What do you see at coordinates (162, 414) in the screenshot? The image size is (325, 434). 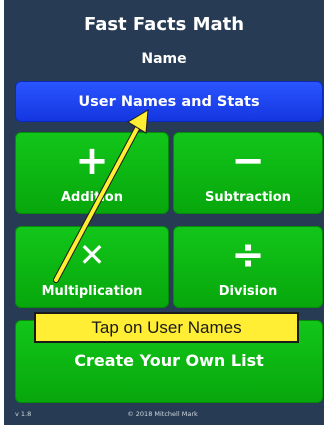 I see `copyright-label: © 2018 Mitchell Mark` at bounding box center [162, 414].